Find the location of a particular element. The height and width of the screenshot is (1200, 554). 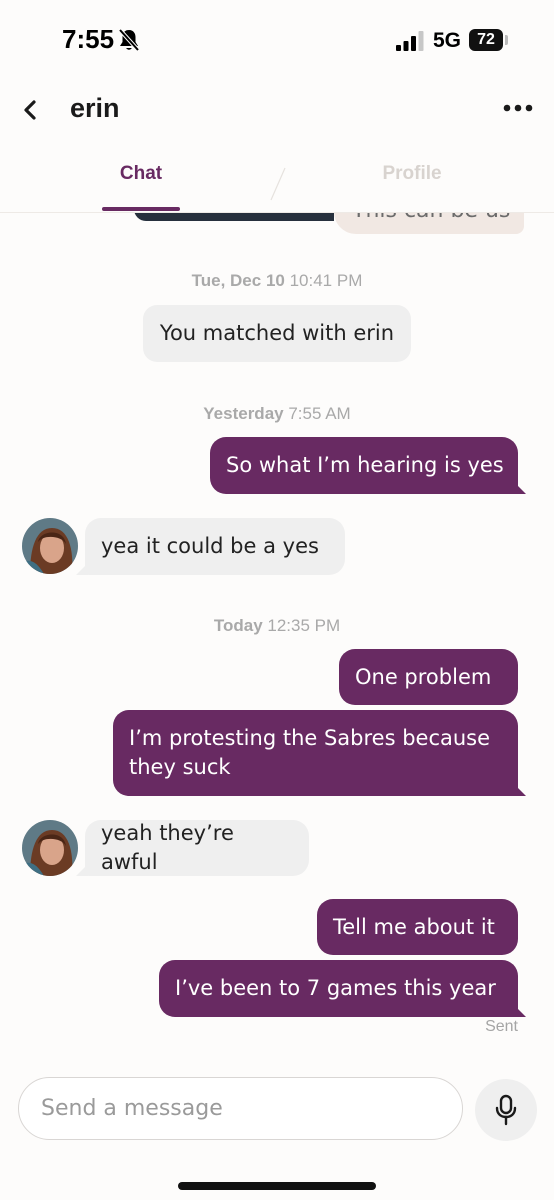

network-label: 5G is located at coordinates (447, 40).